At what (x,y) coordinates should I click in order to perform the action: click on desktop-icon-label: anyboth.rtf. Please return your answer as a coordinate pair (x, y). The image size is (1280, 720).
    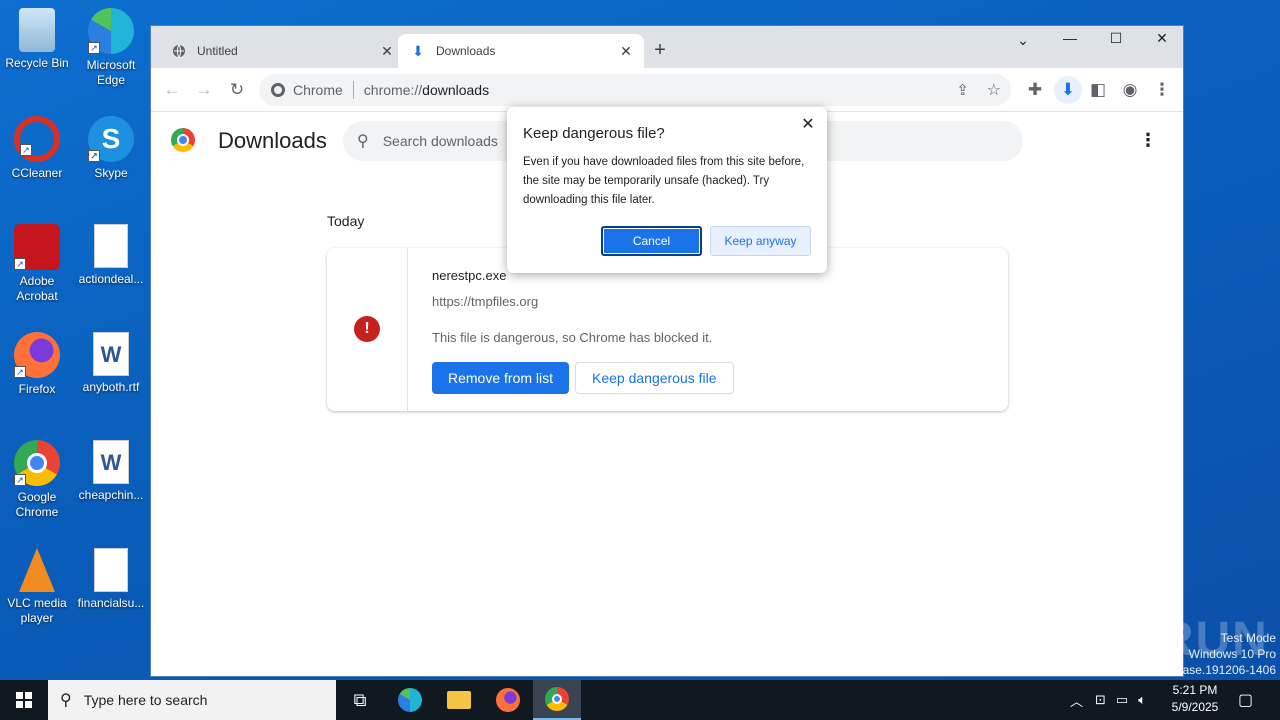
    Looking at the image, I should click on (111, 387).